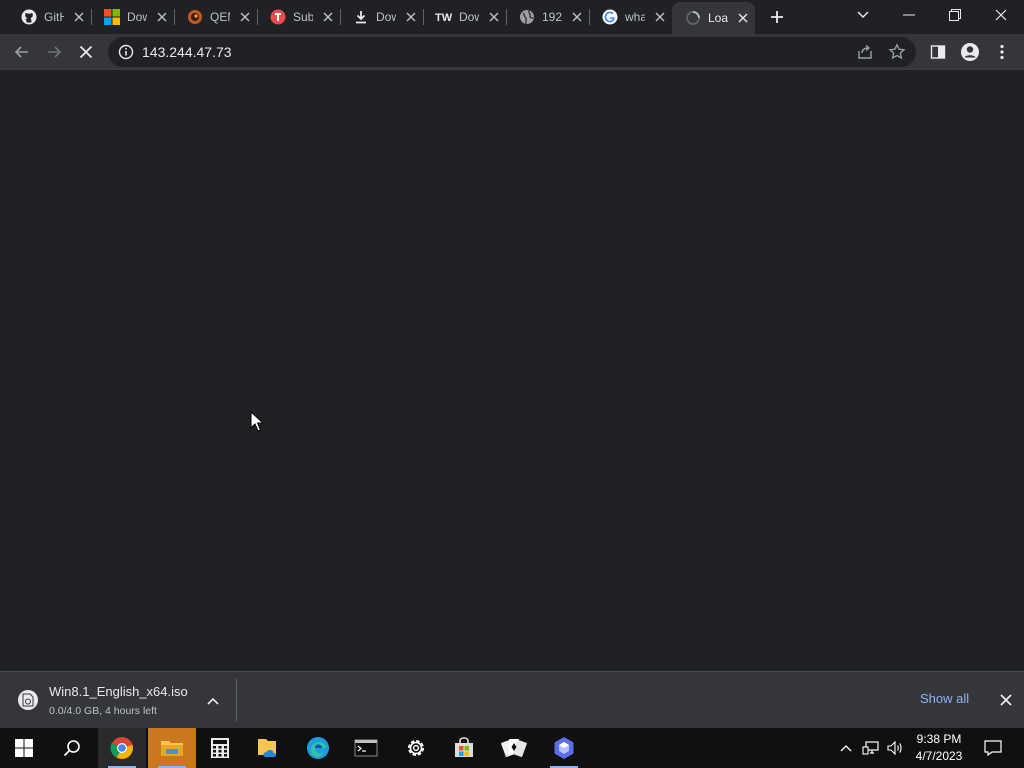 The width and height of the screenshot is (1024, 768). I want to click on tab-sub: Sub, so click(299, 17).